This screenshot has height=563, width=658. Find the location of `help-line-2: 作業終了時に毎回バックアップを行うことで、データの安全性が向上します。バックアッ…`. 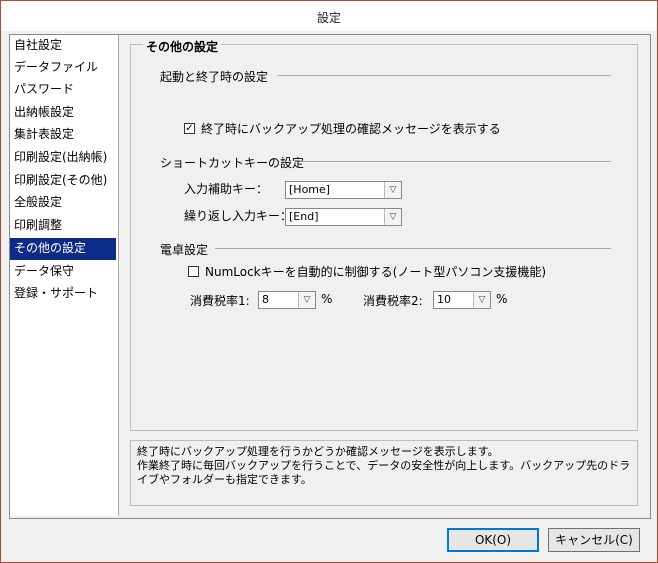

help-line-2: 作業終了時に毎回バックアップを行うことで、データの安全性が向上します。バックアッ… is located at coordinates (384, 472).